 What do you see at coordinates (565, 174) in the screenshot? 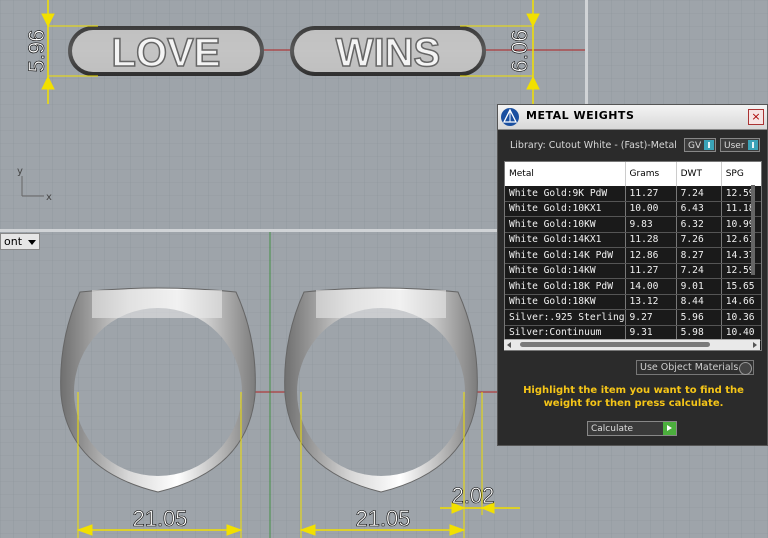
I see `column-header: Metal` at bounding box center [565, 174].